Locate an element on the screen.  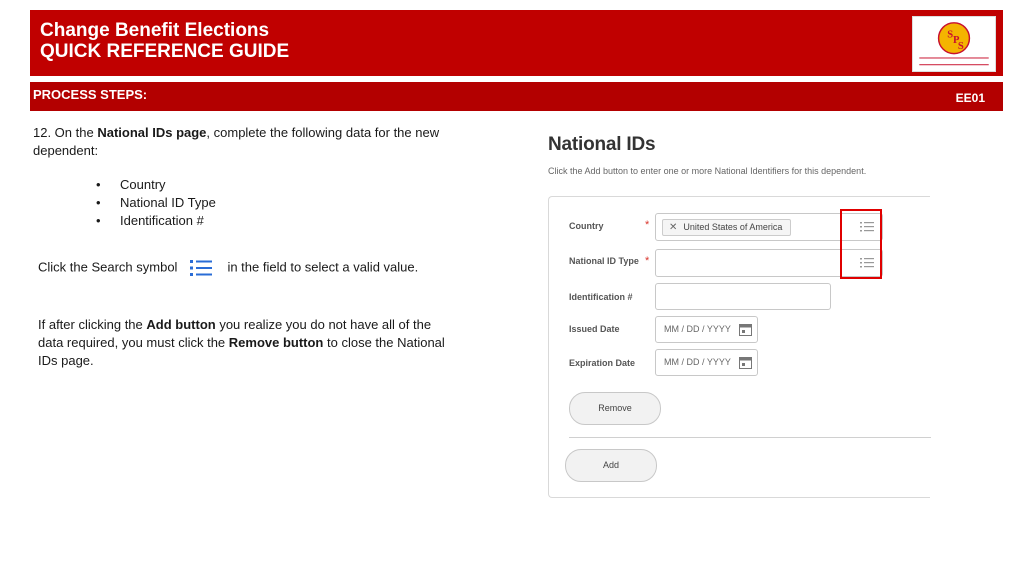
list-item: Identification # is located at coordinates (156, 221).